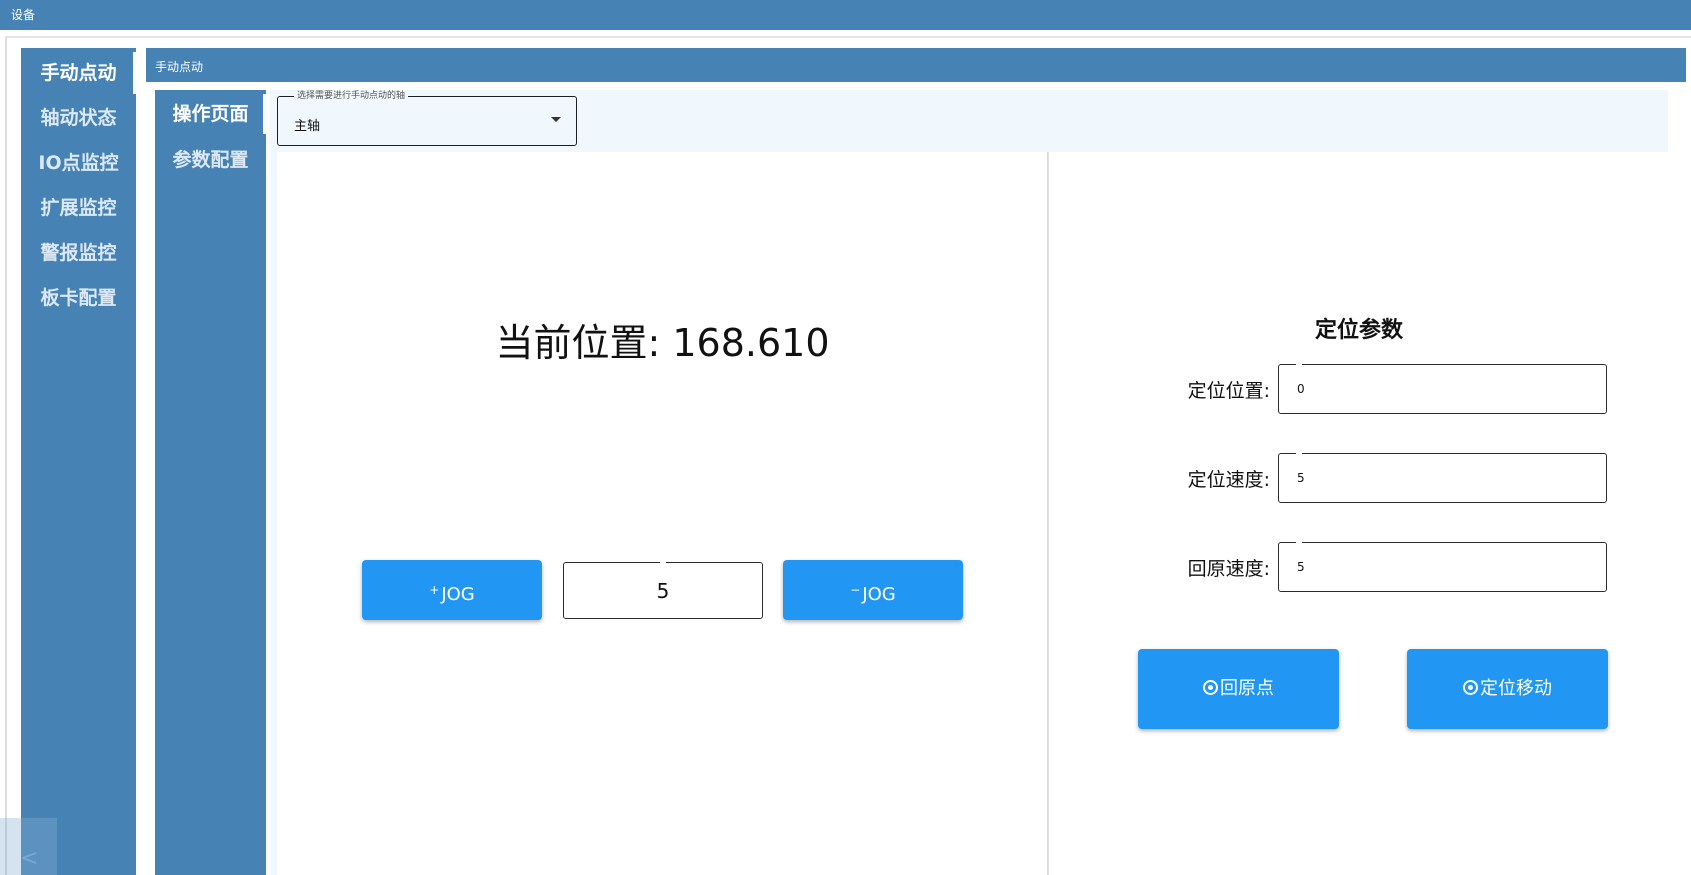 This screenshot has height=875, width=1691. Describe the element at coordinates (307, 126) in the screenshot. I see `axis-select-value: 主轴` at that location.